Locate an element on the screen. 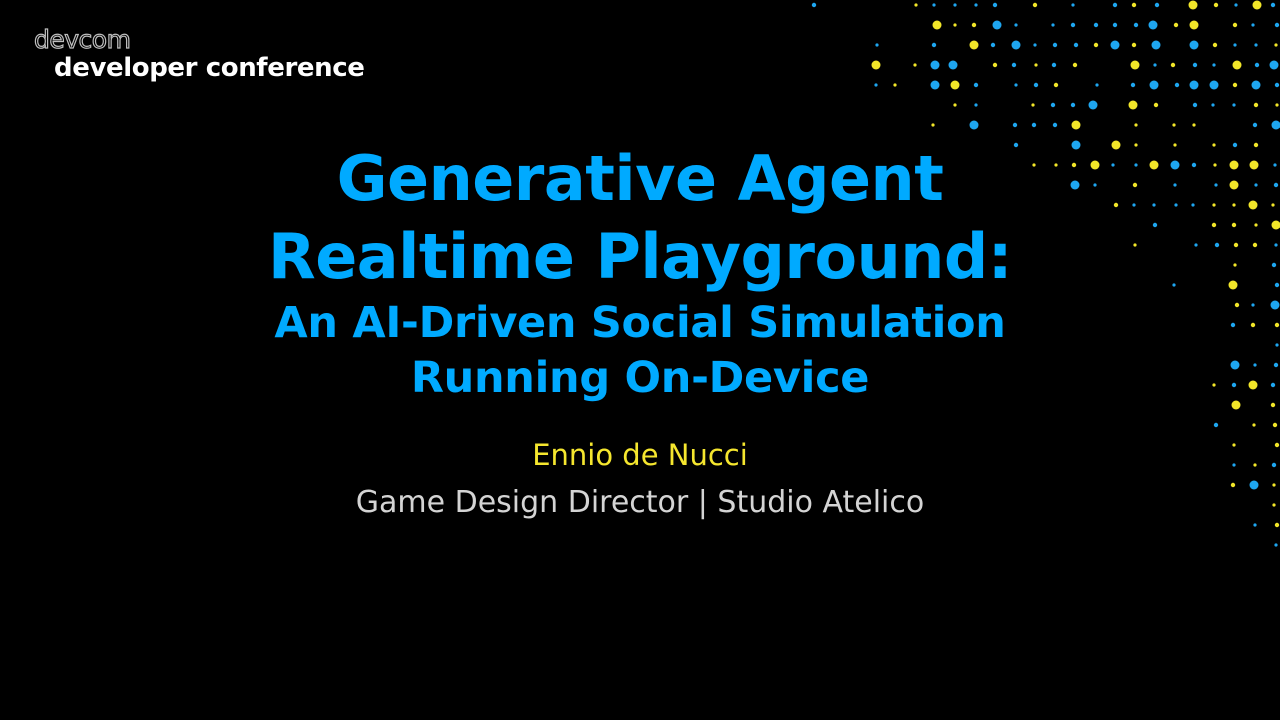 This screenshot has height=720, width=1280. talk-title-line-1: Generative Agent is located at coordinates (640, 178).